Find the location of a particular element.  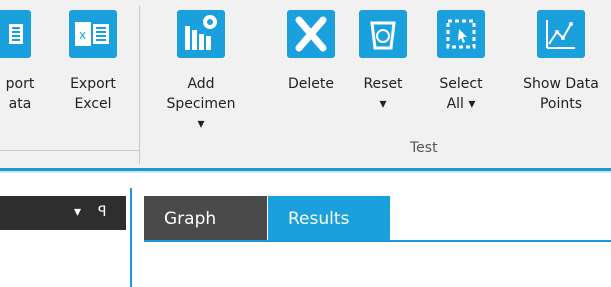

panel-dropdown-icon: ▾ is located at coordinates (77, 212).